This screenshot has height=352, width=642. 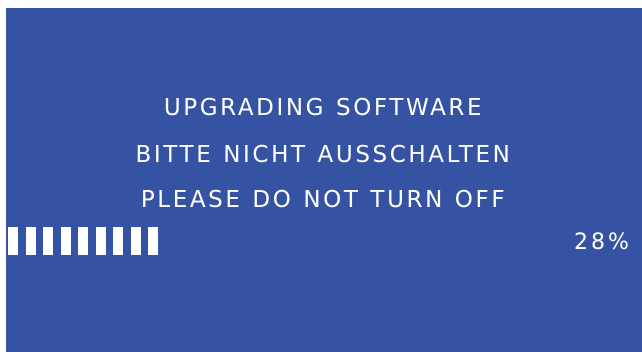 I want to click on do-not-switch-off-message-de: BITTE NICHT AUSSCHALTEN, so click(x=324, y=155).